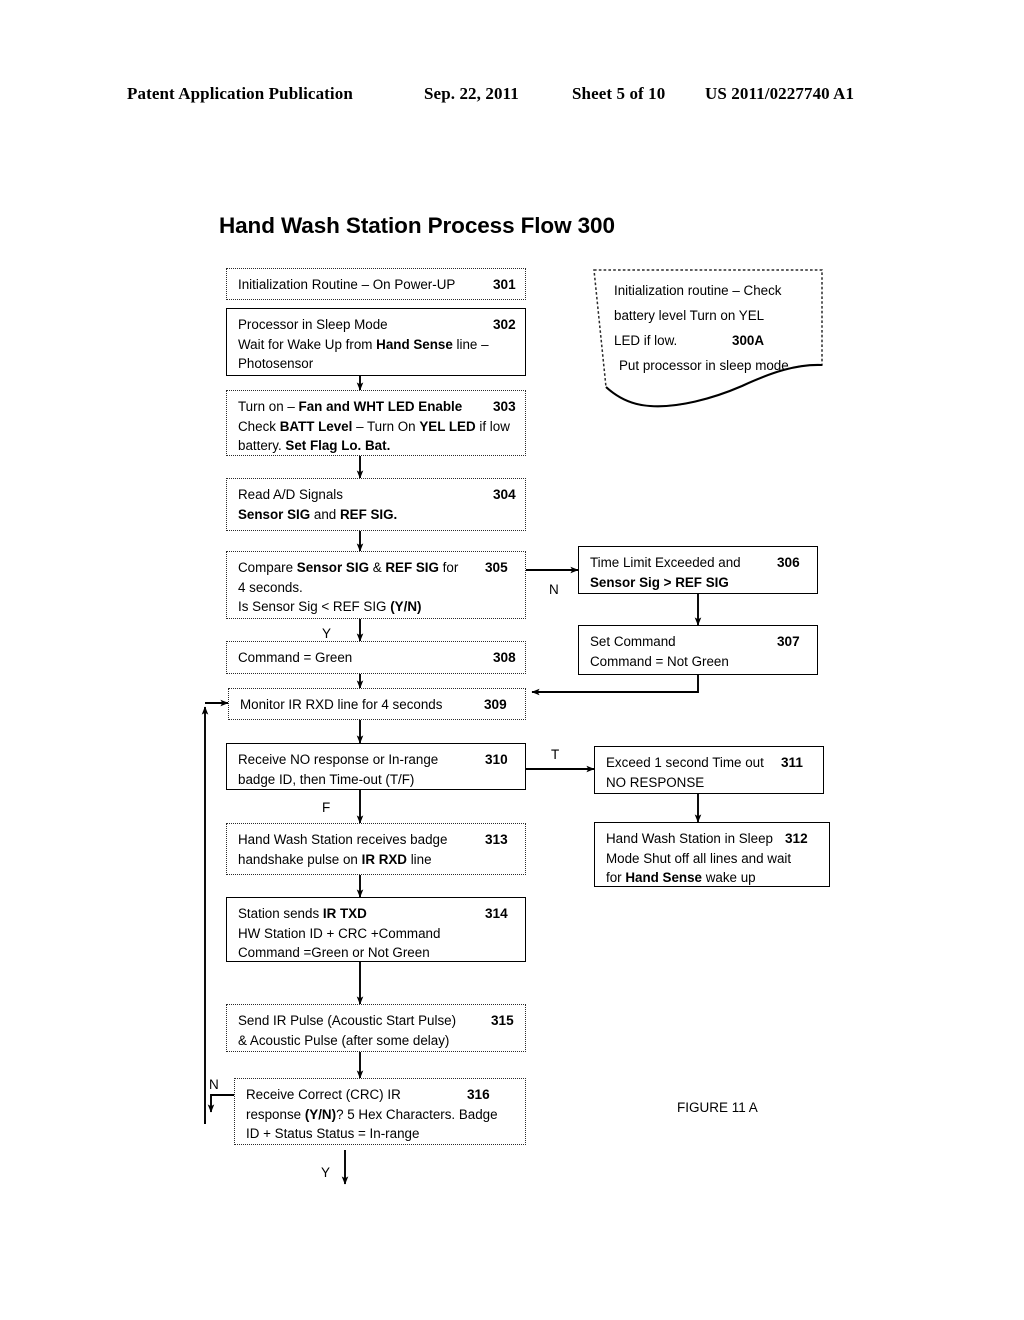 This screenshot has height=1320, width=1024. I want to click on box-308-command-green: Command = Green 308, so click(376, 657).